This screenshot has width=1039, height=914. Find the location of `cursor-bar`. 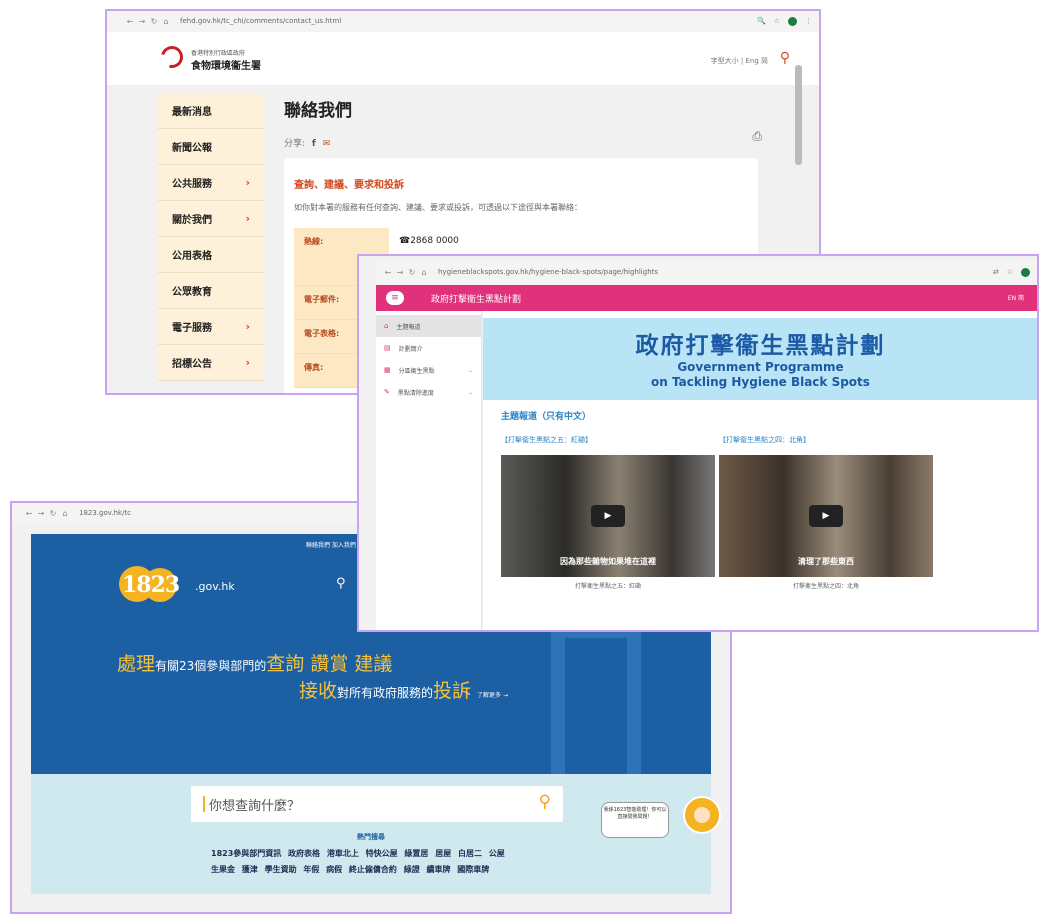

cursor-bar is located at coordinates (204, 804).